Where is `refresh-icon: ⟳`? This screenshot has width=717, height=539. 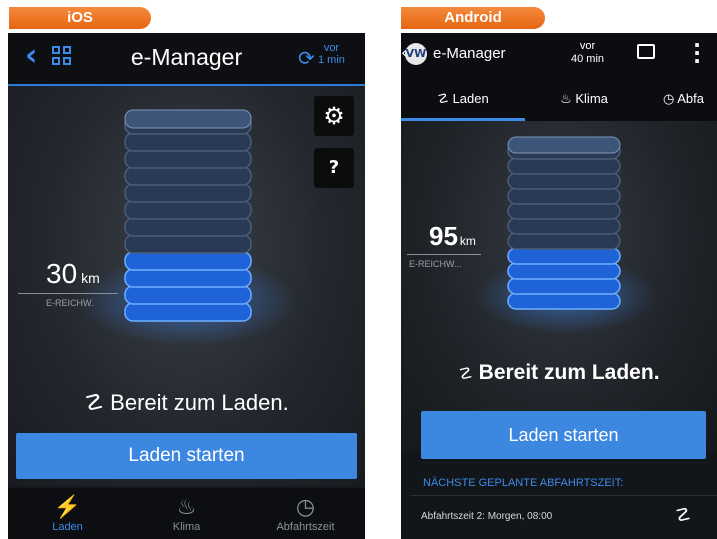
refresh-icon: ⟳ is located at coordinates (306, 58).